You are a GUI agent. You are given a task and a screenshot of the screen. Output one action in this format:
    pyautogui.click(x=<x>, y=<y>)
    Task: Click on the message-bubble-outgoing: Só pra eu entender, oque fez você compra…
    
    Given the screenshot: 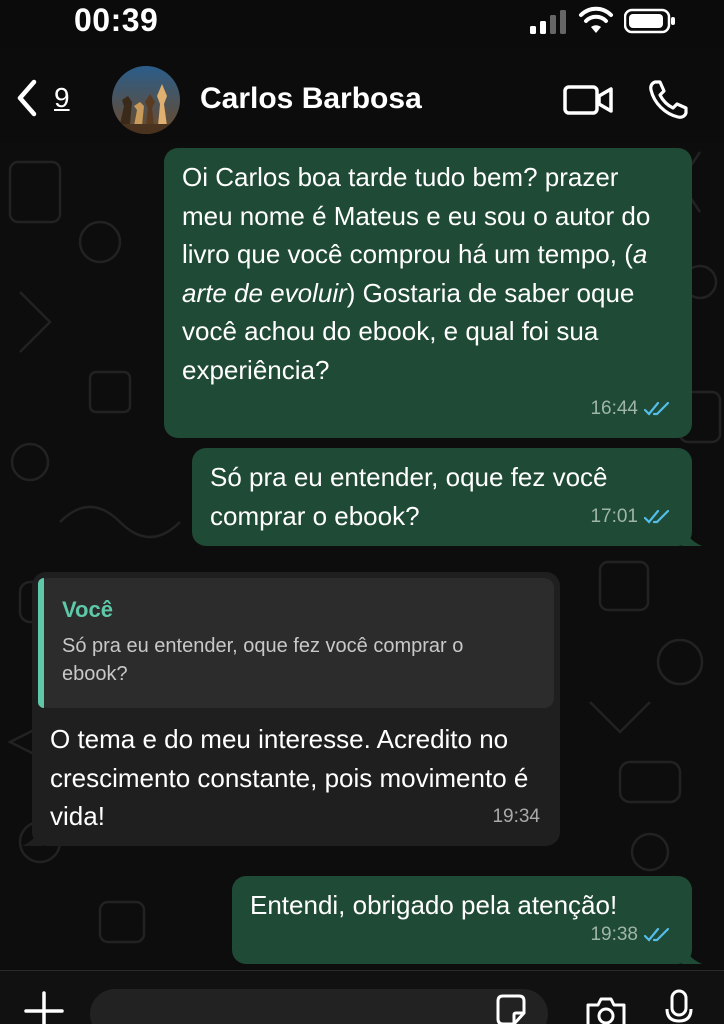 What is the action you would take?
    pyautogui.click(x=447, y=497)
    